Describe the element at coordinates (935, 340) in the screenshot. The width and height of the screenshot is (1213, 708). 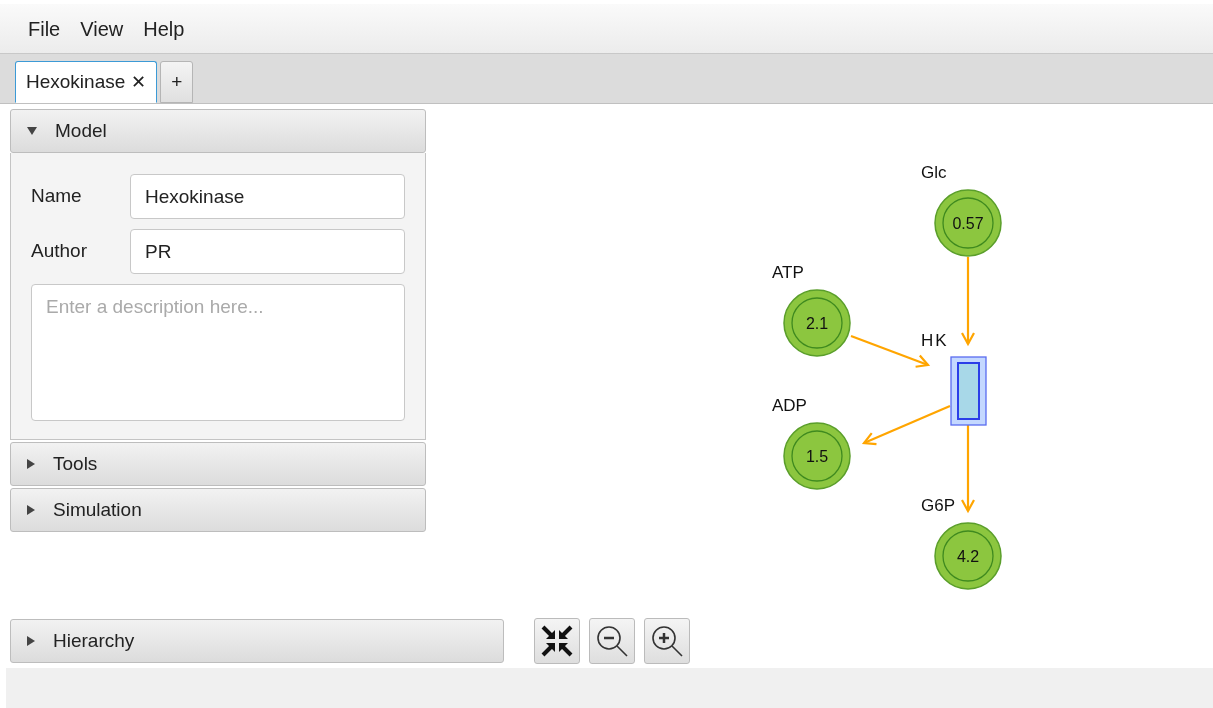
I see `node-label: HK` at that location.